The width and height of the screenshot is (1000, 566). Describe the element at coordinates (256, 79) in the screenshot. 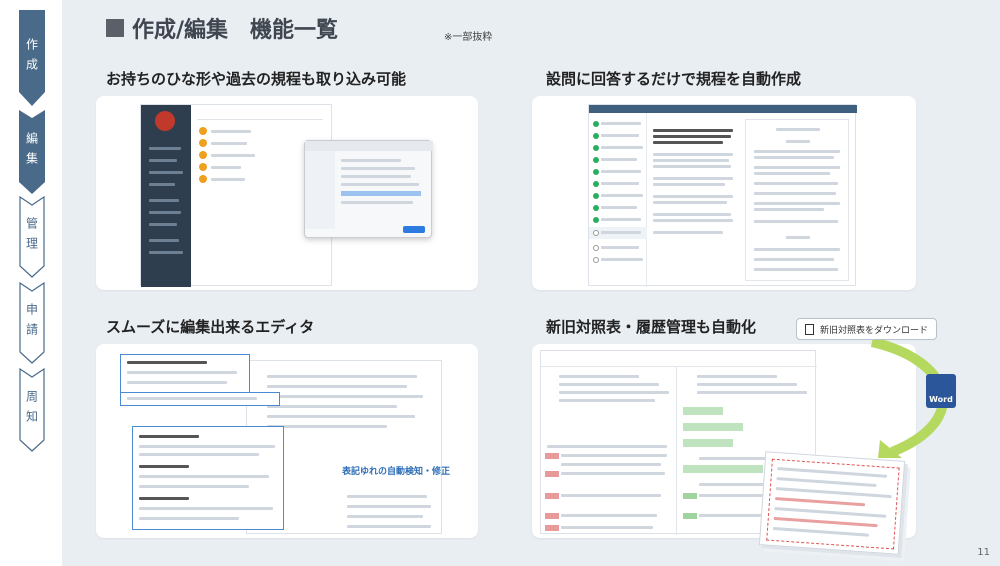

I see `section-title-import: お持ちのひな形や過去の規程も取り込み可能` at that location.